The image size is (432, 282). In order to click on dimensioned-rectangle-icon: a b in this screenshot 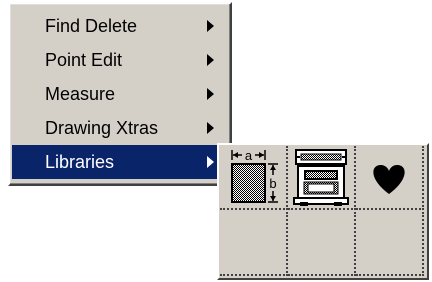, I will do `click(254, 175)`.